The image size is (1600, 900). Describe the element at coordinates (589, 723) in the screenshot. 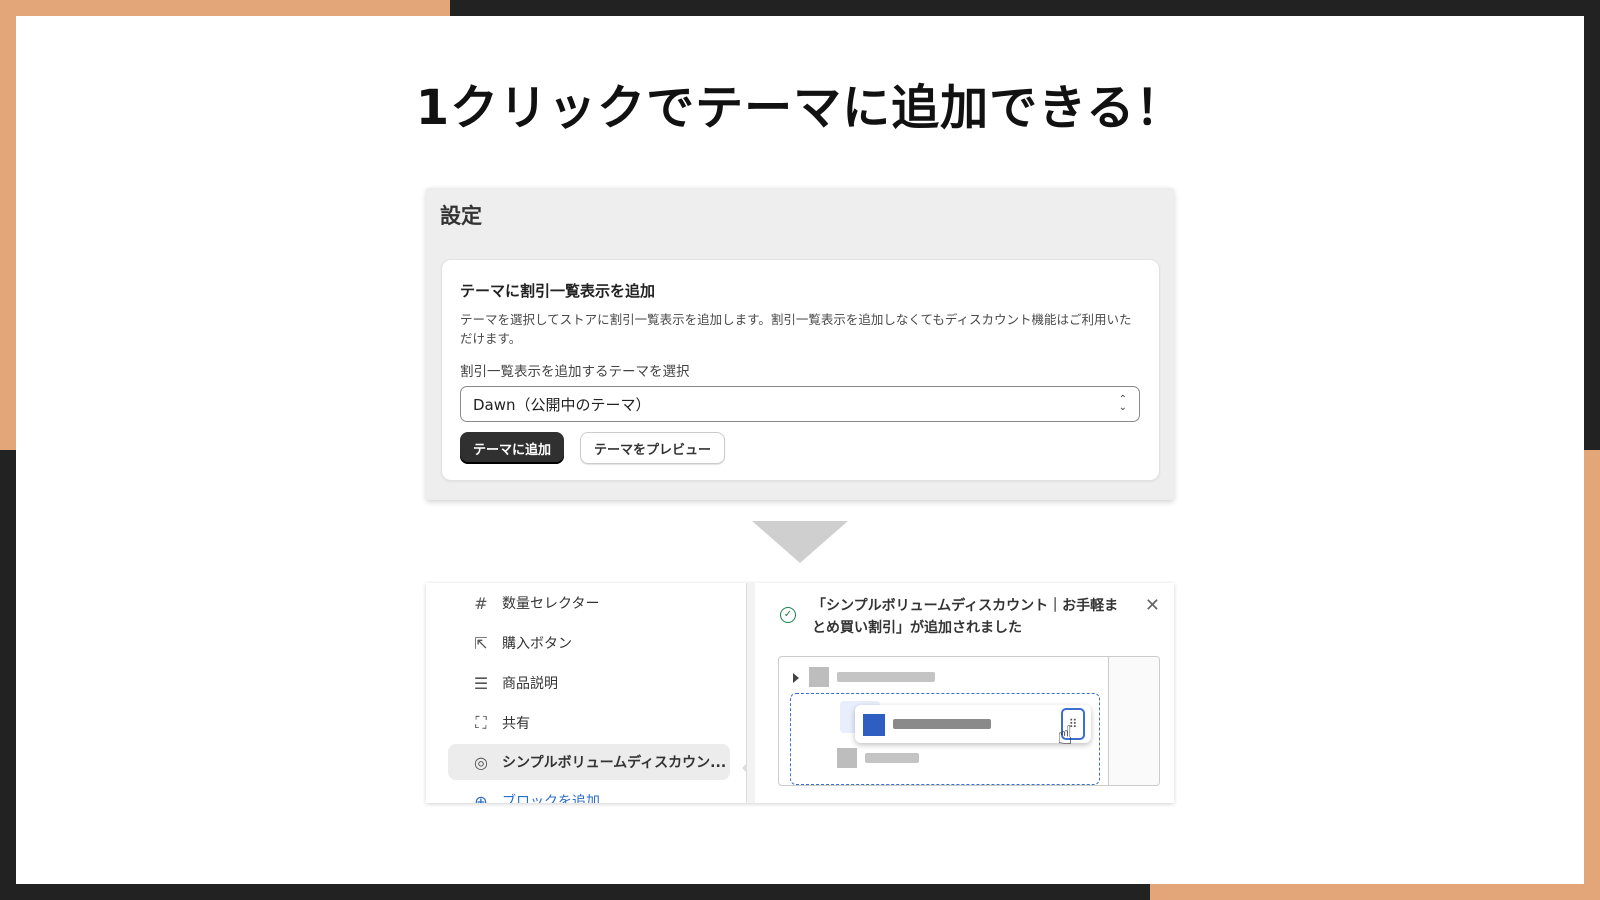

I see `block-item-share: ⛶ 共有` at that location.